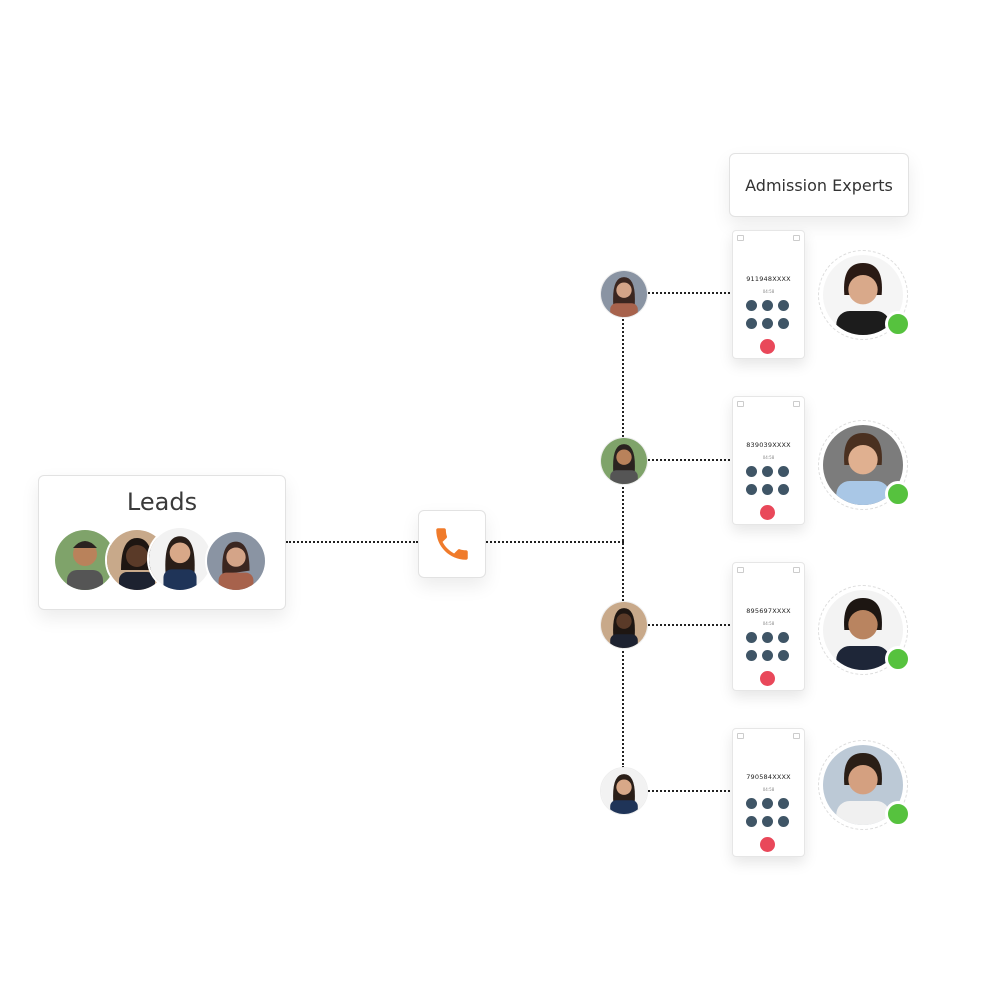  I want to click on call-screen: 839039XXXX 04:58, so click(768, 460).